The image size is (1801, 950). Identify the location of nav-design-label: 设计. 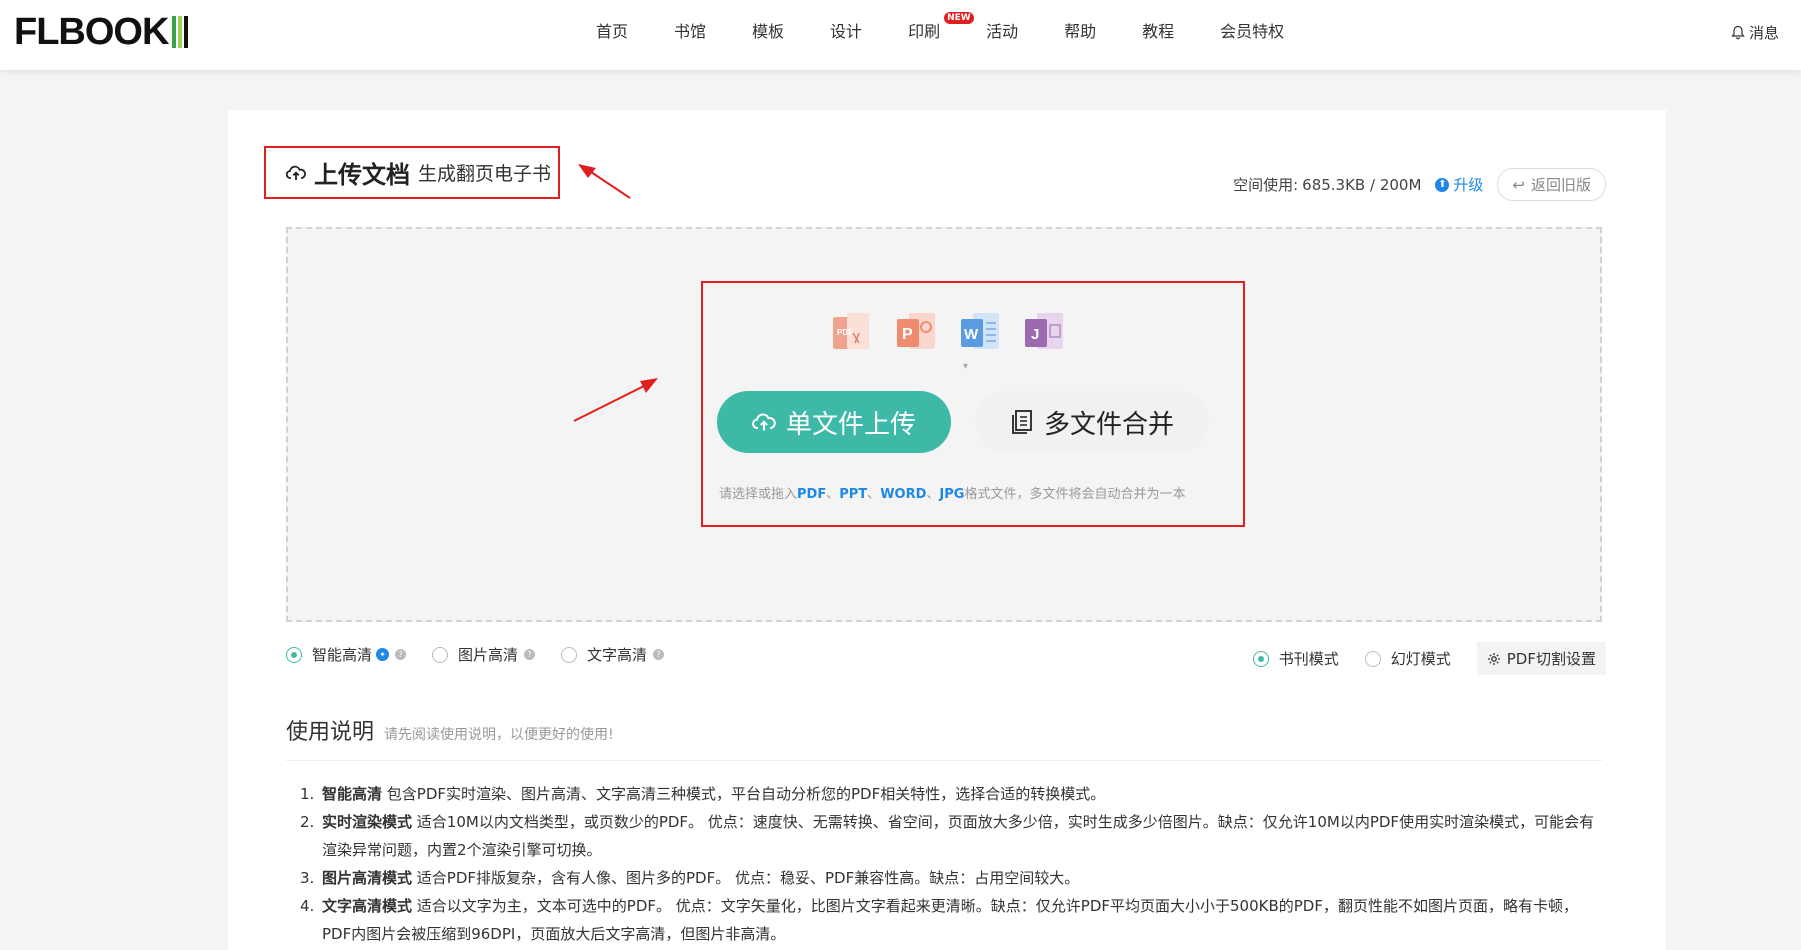
(846, 31).